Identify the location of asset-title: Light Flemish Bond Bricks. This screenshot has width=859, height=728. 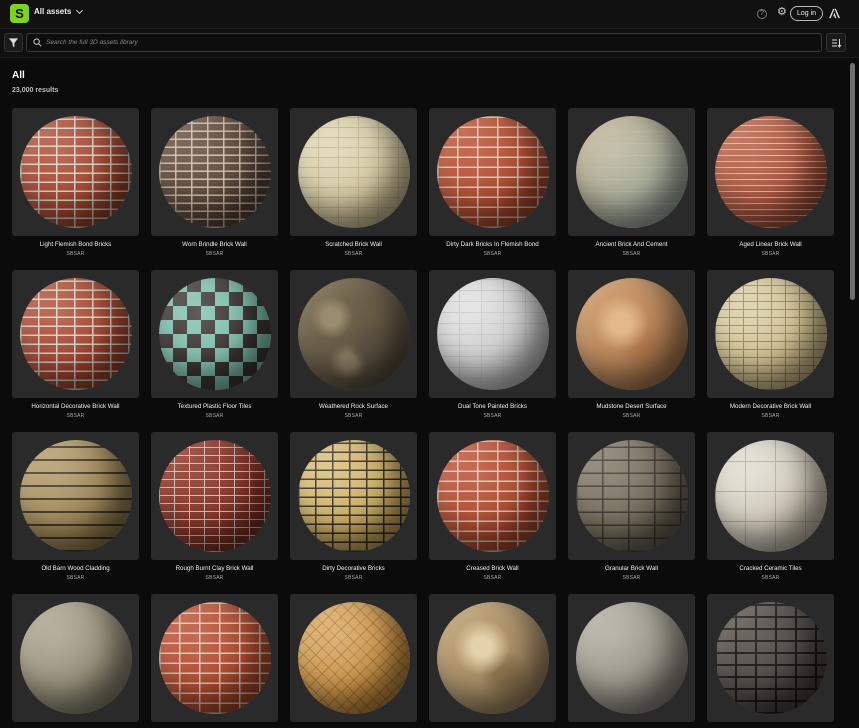
(75, 244).